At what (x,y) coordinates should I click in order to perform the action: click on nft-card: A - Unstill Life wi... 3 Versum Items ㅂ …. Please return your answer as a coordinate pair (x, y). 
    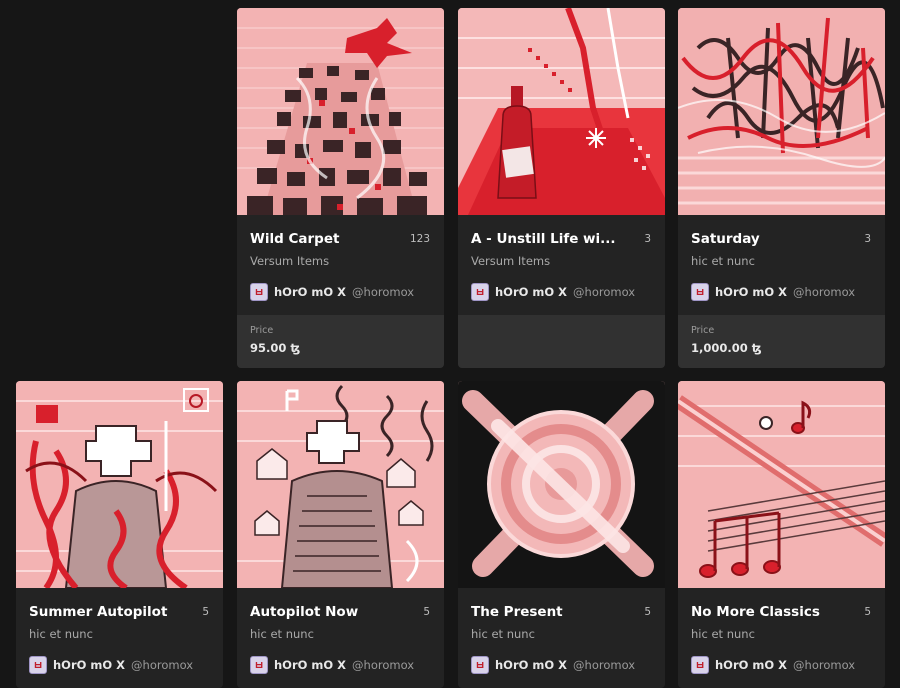
    Looking at the image, I should click on (561, 188).